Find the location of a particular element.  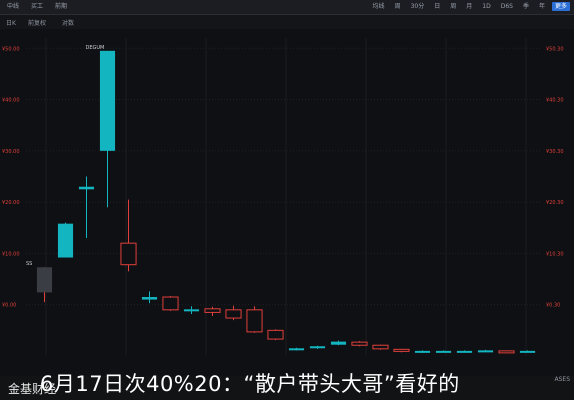

period-button-1: 周 is located at coordinates (398, 6).